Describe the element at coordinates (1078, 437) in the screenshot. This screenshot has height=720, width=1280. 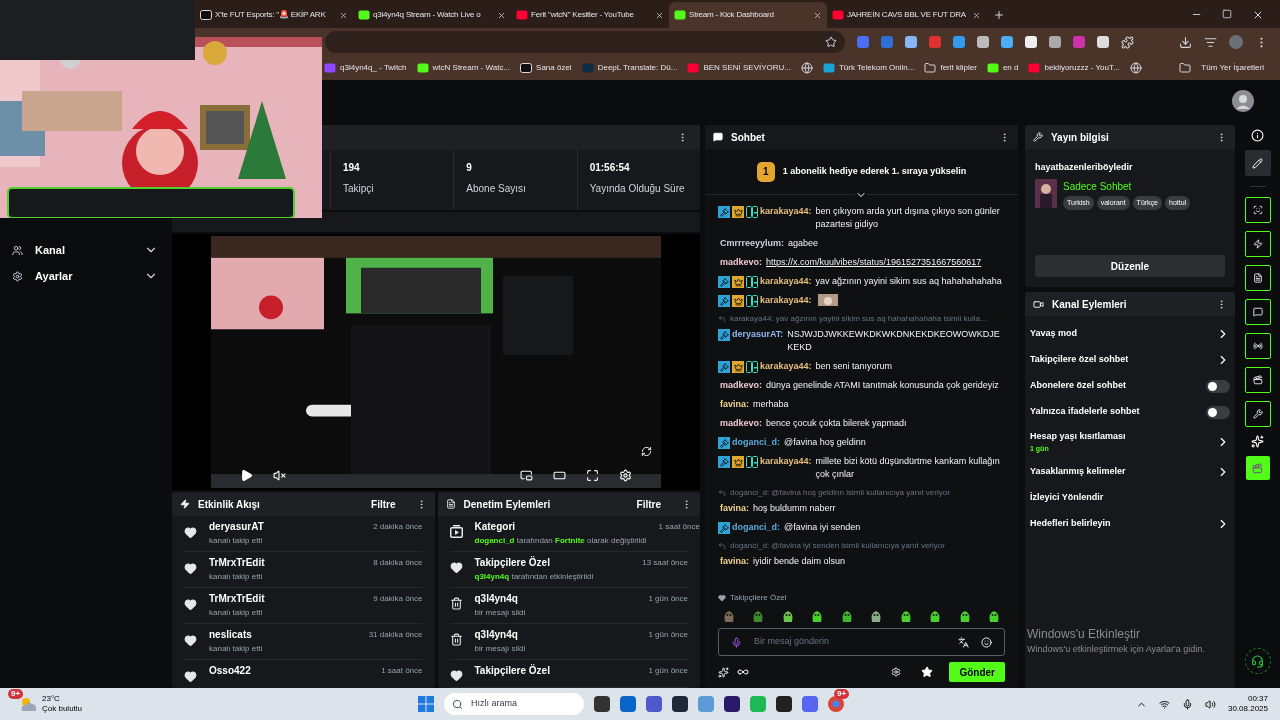
I see `action-label: Hesap yaşı kısıtlaması` at that location.